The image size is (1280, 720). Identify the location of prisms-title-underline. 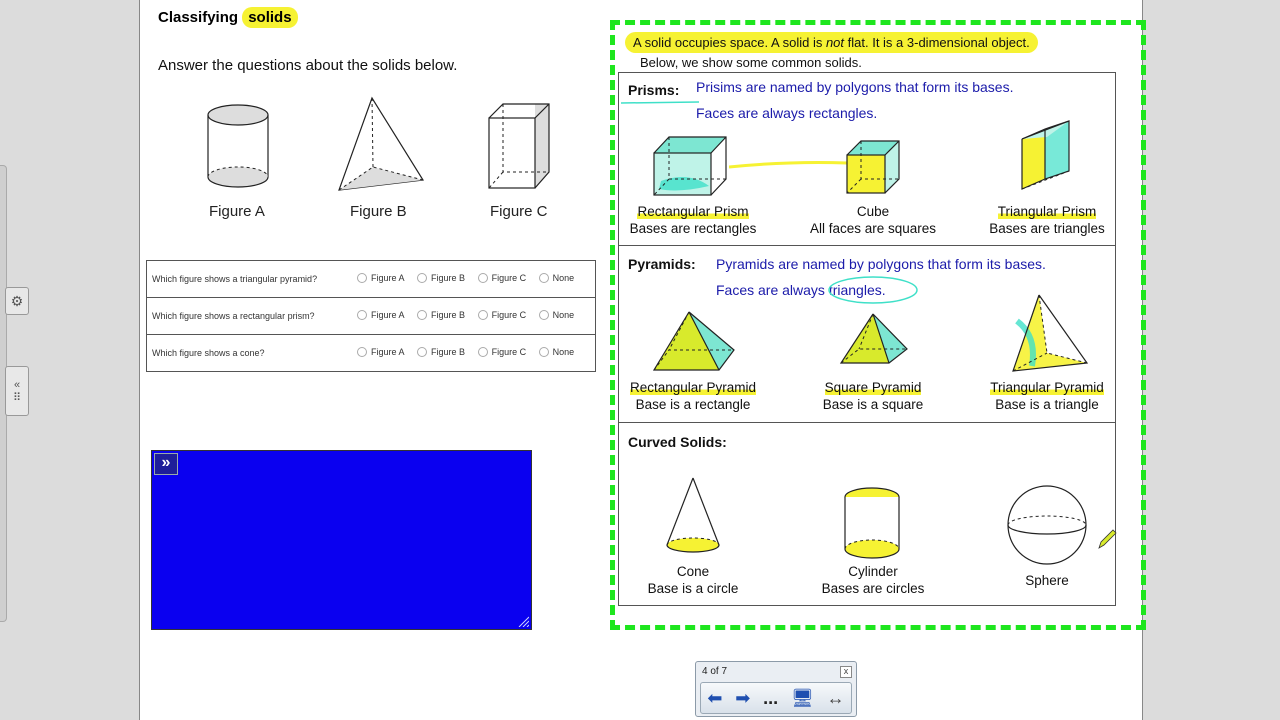
(660, 102).